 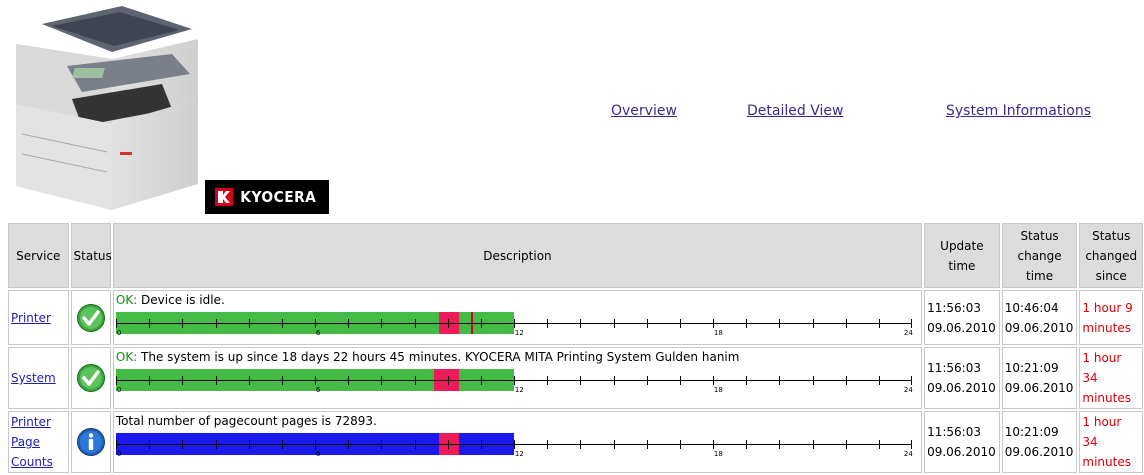 I want to click on service-link-system: System, so click(x=33, y=378).